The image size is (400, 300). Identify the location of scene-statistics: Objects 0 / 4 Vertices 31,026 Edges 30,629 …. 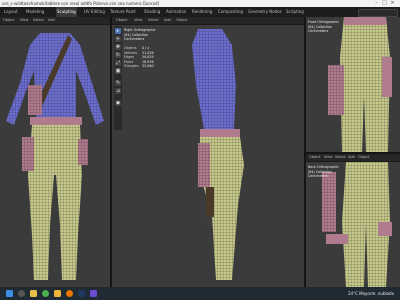
(144, 57).